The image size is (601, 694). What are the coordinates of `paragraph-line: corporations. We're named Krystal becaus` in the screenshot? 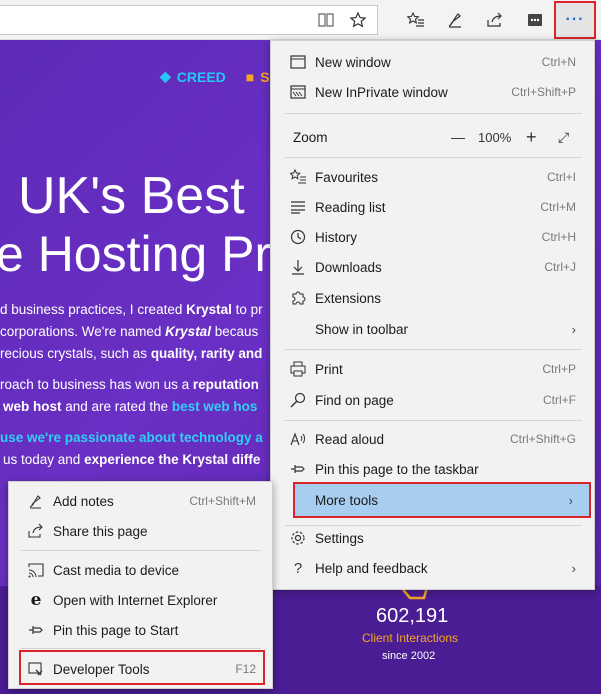 It's located at (129, 331).